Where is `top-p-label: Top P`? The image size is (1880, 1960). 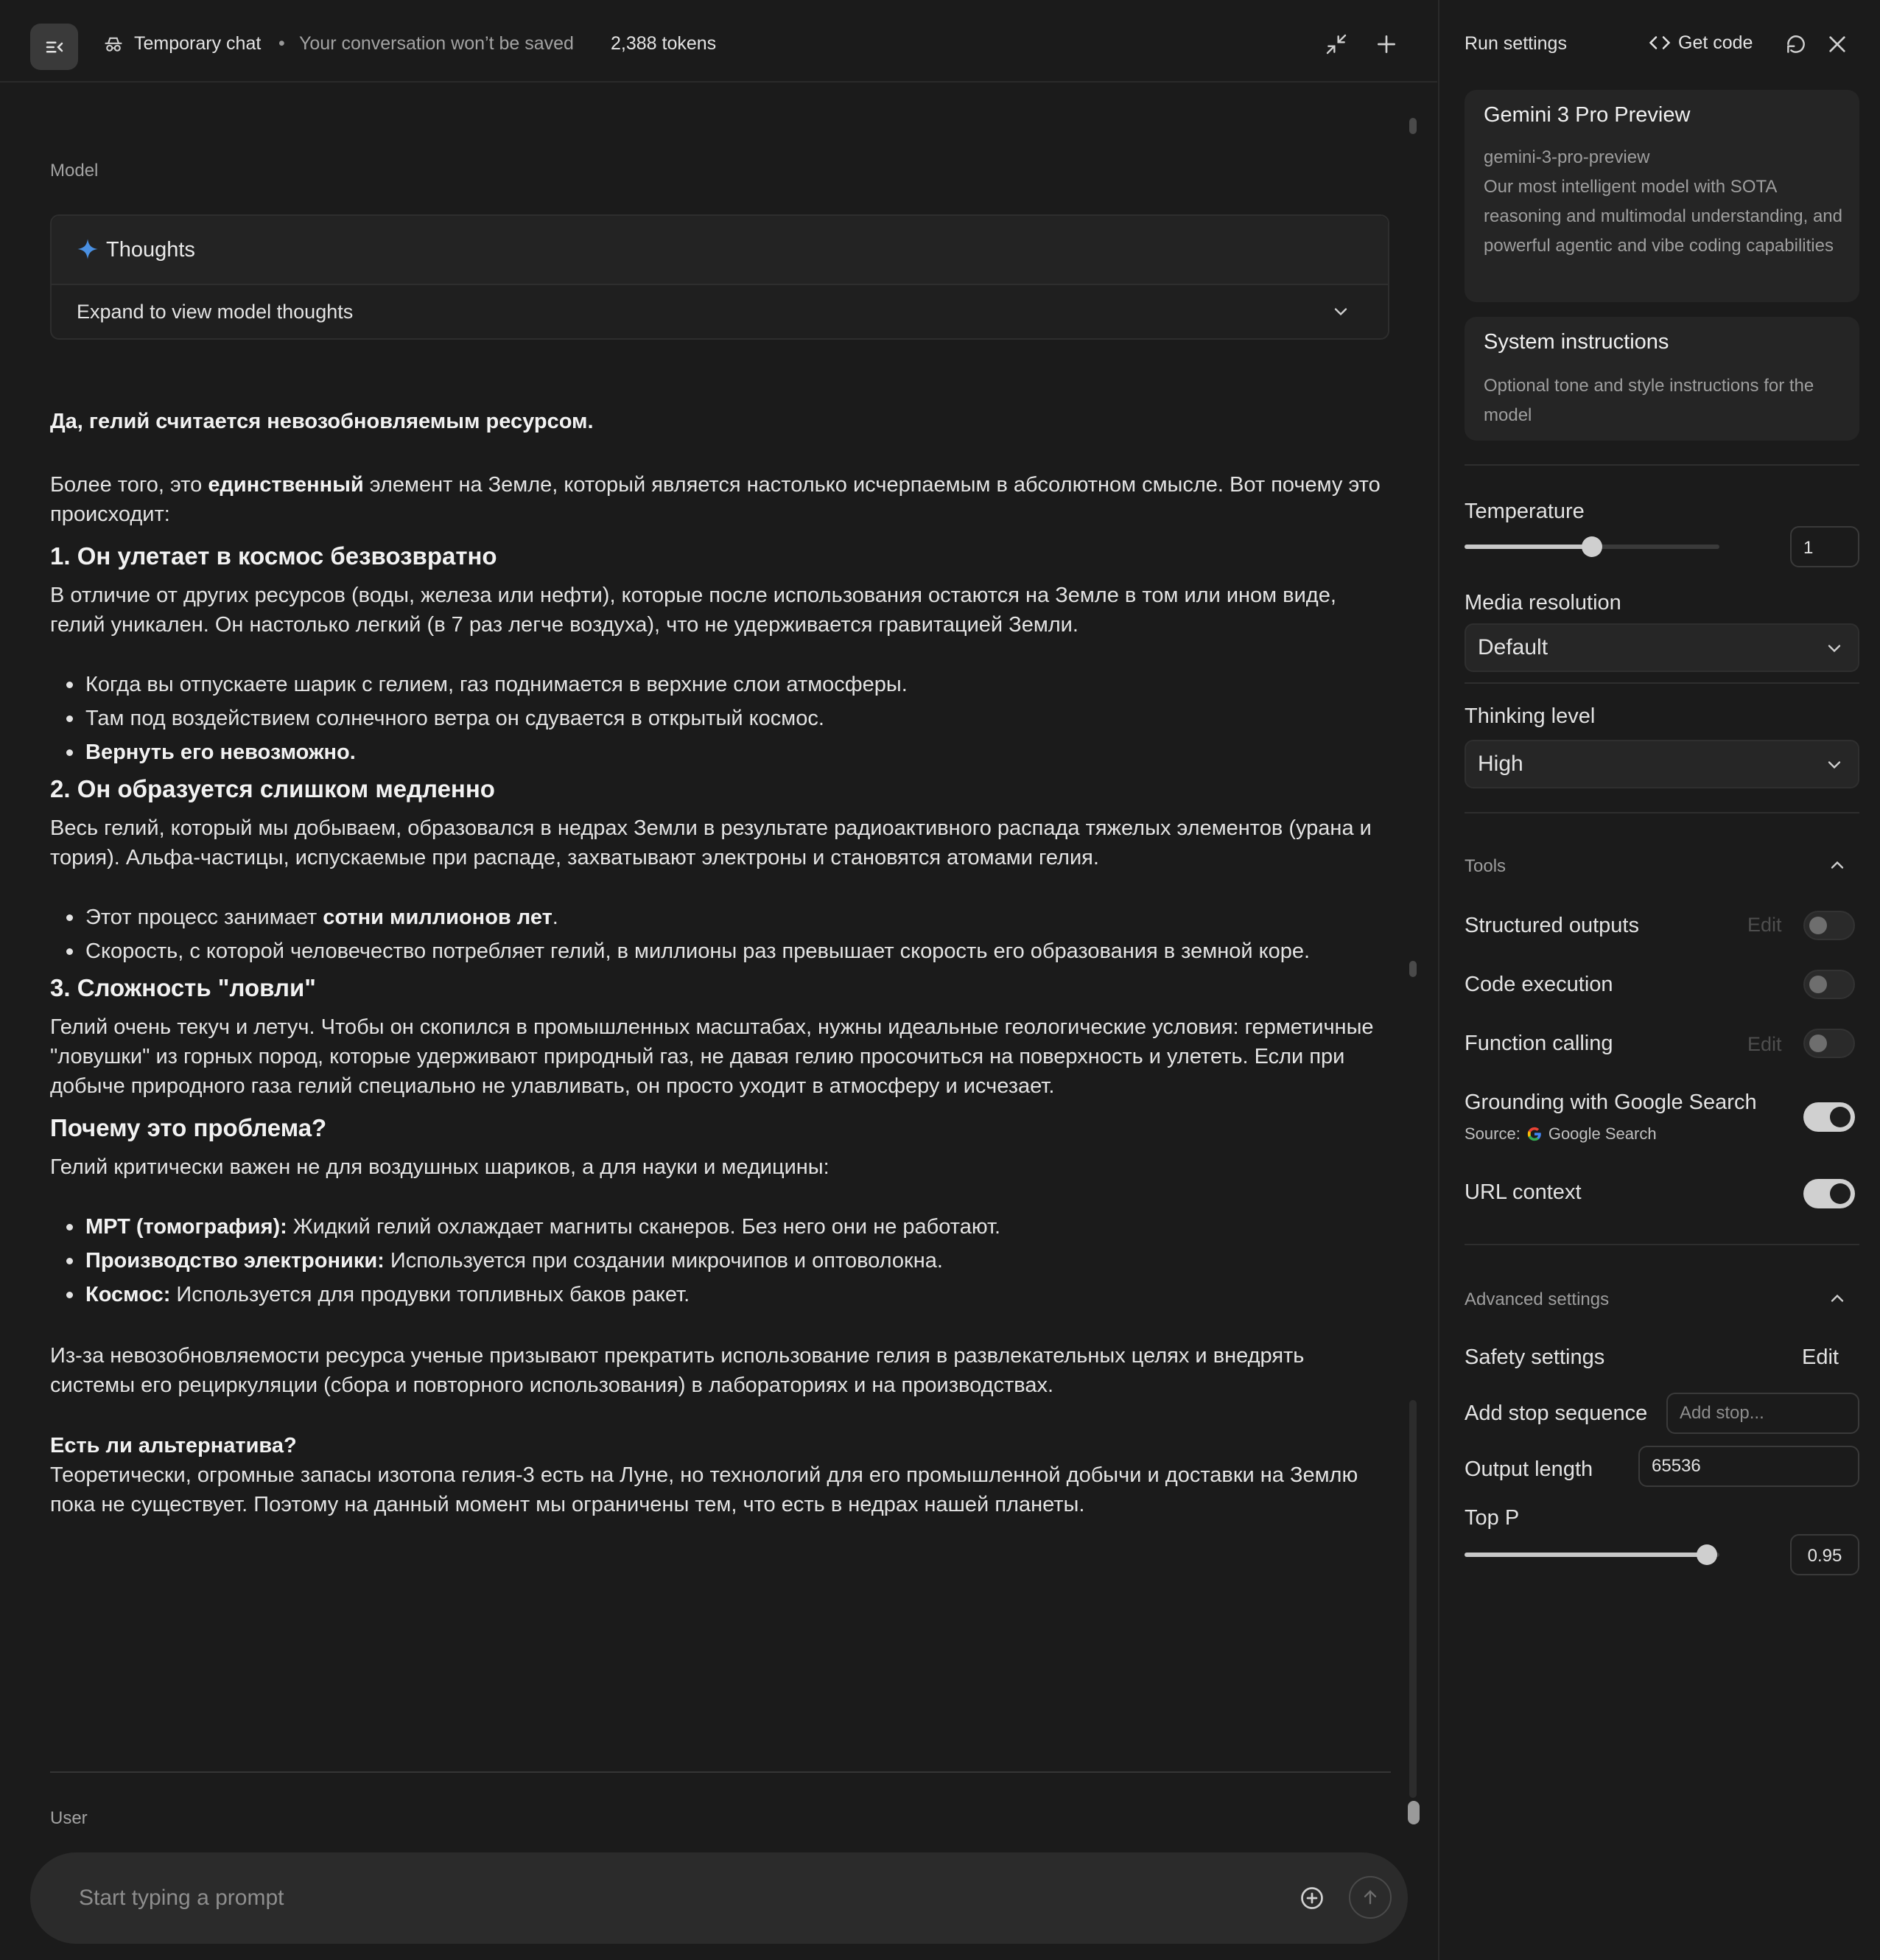 top-p-label: Top P is located at coordinates (1492, 1518).